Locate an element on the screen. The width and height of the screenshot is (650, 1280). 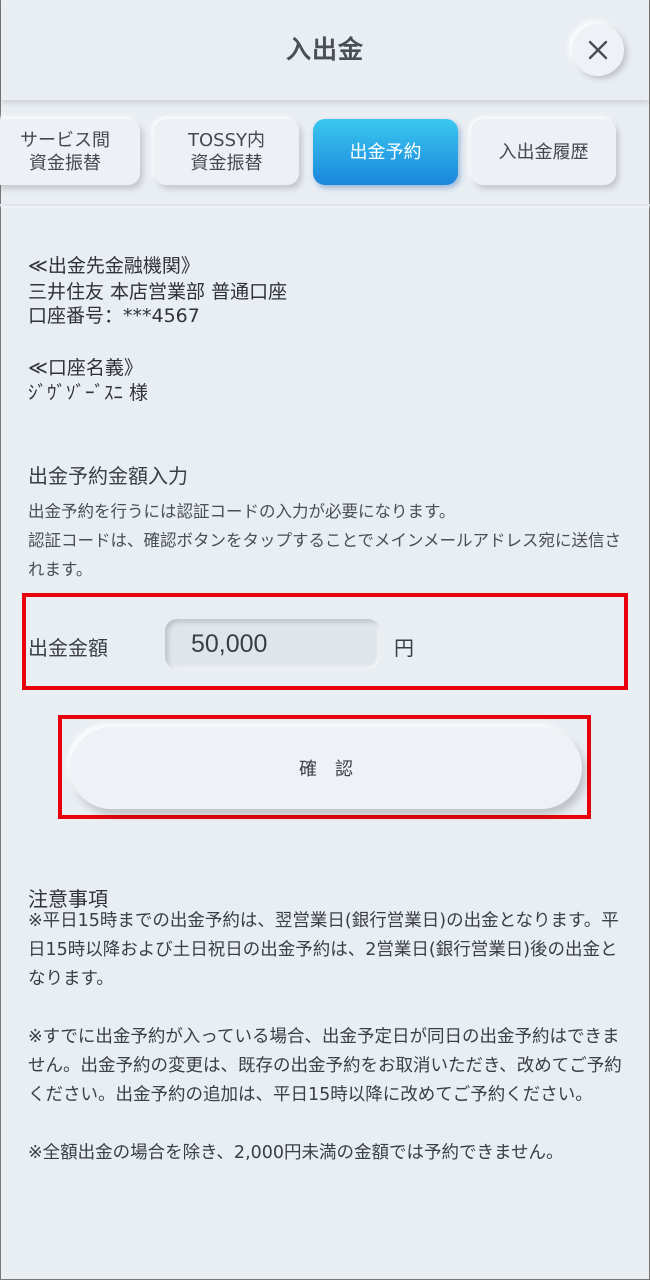
close-icon is located at coordinates (598, 50).